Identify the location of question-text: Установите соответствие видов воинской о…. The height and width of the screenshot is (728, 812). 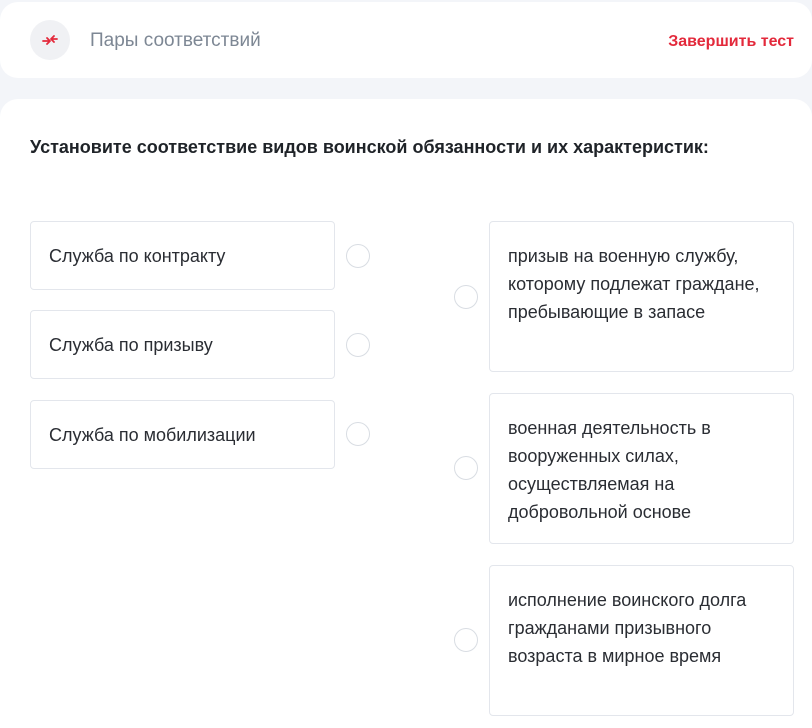
(369, 147).